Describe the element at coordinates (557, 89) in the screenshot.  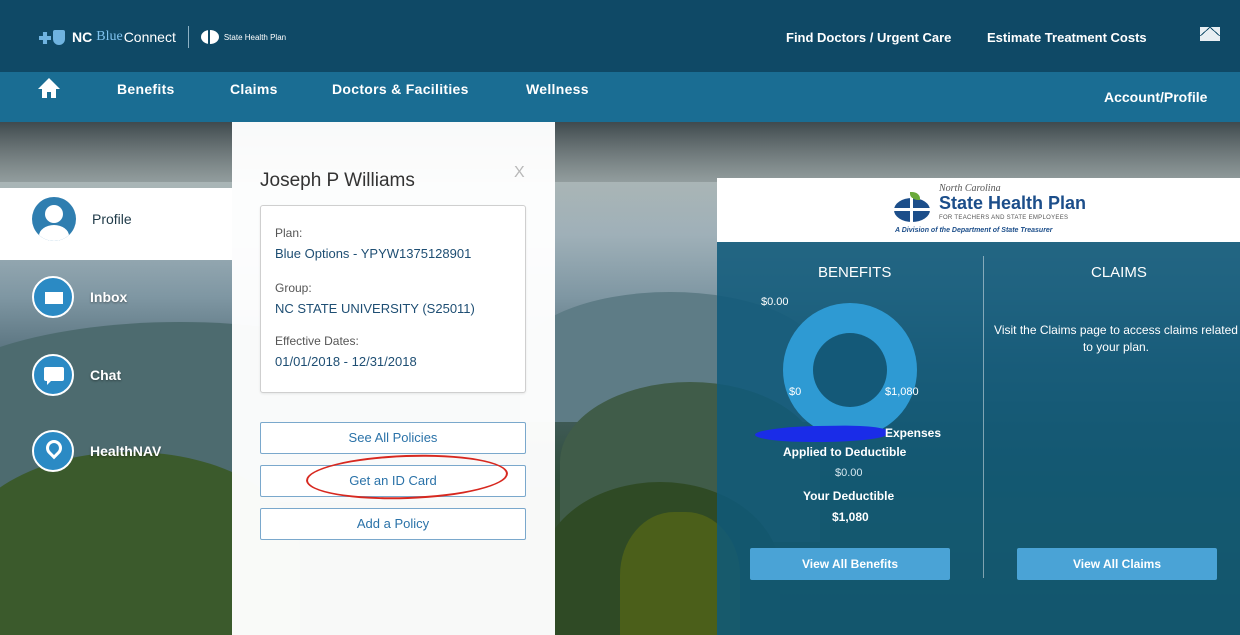
I see `nav-wellness: Wellness` at that location.